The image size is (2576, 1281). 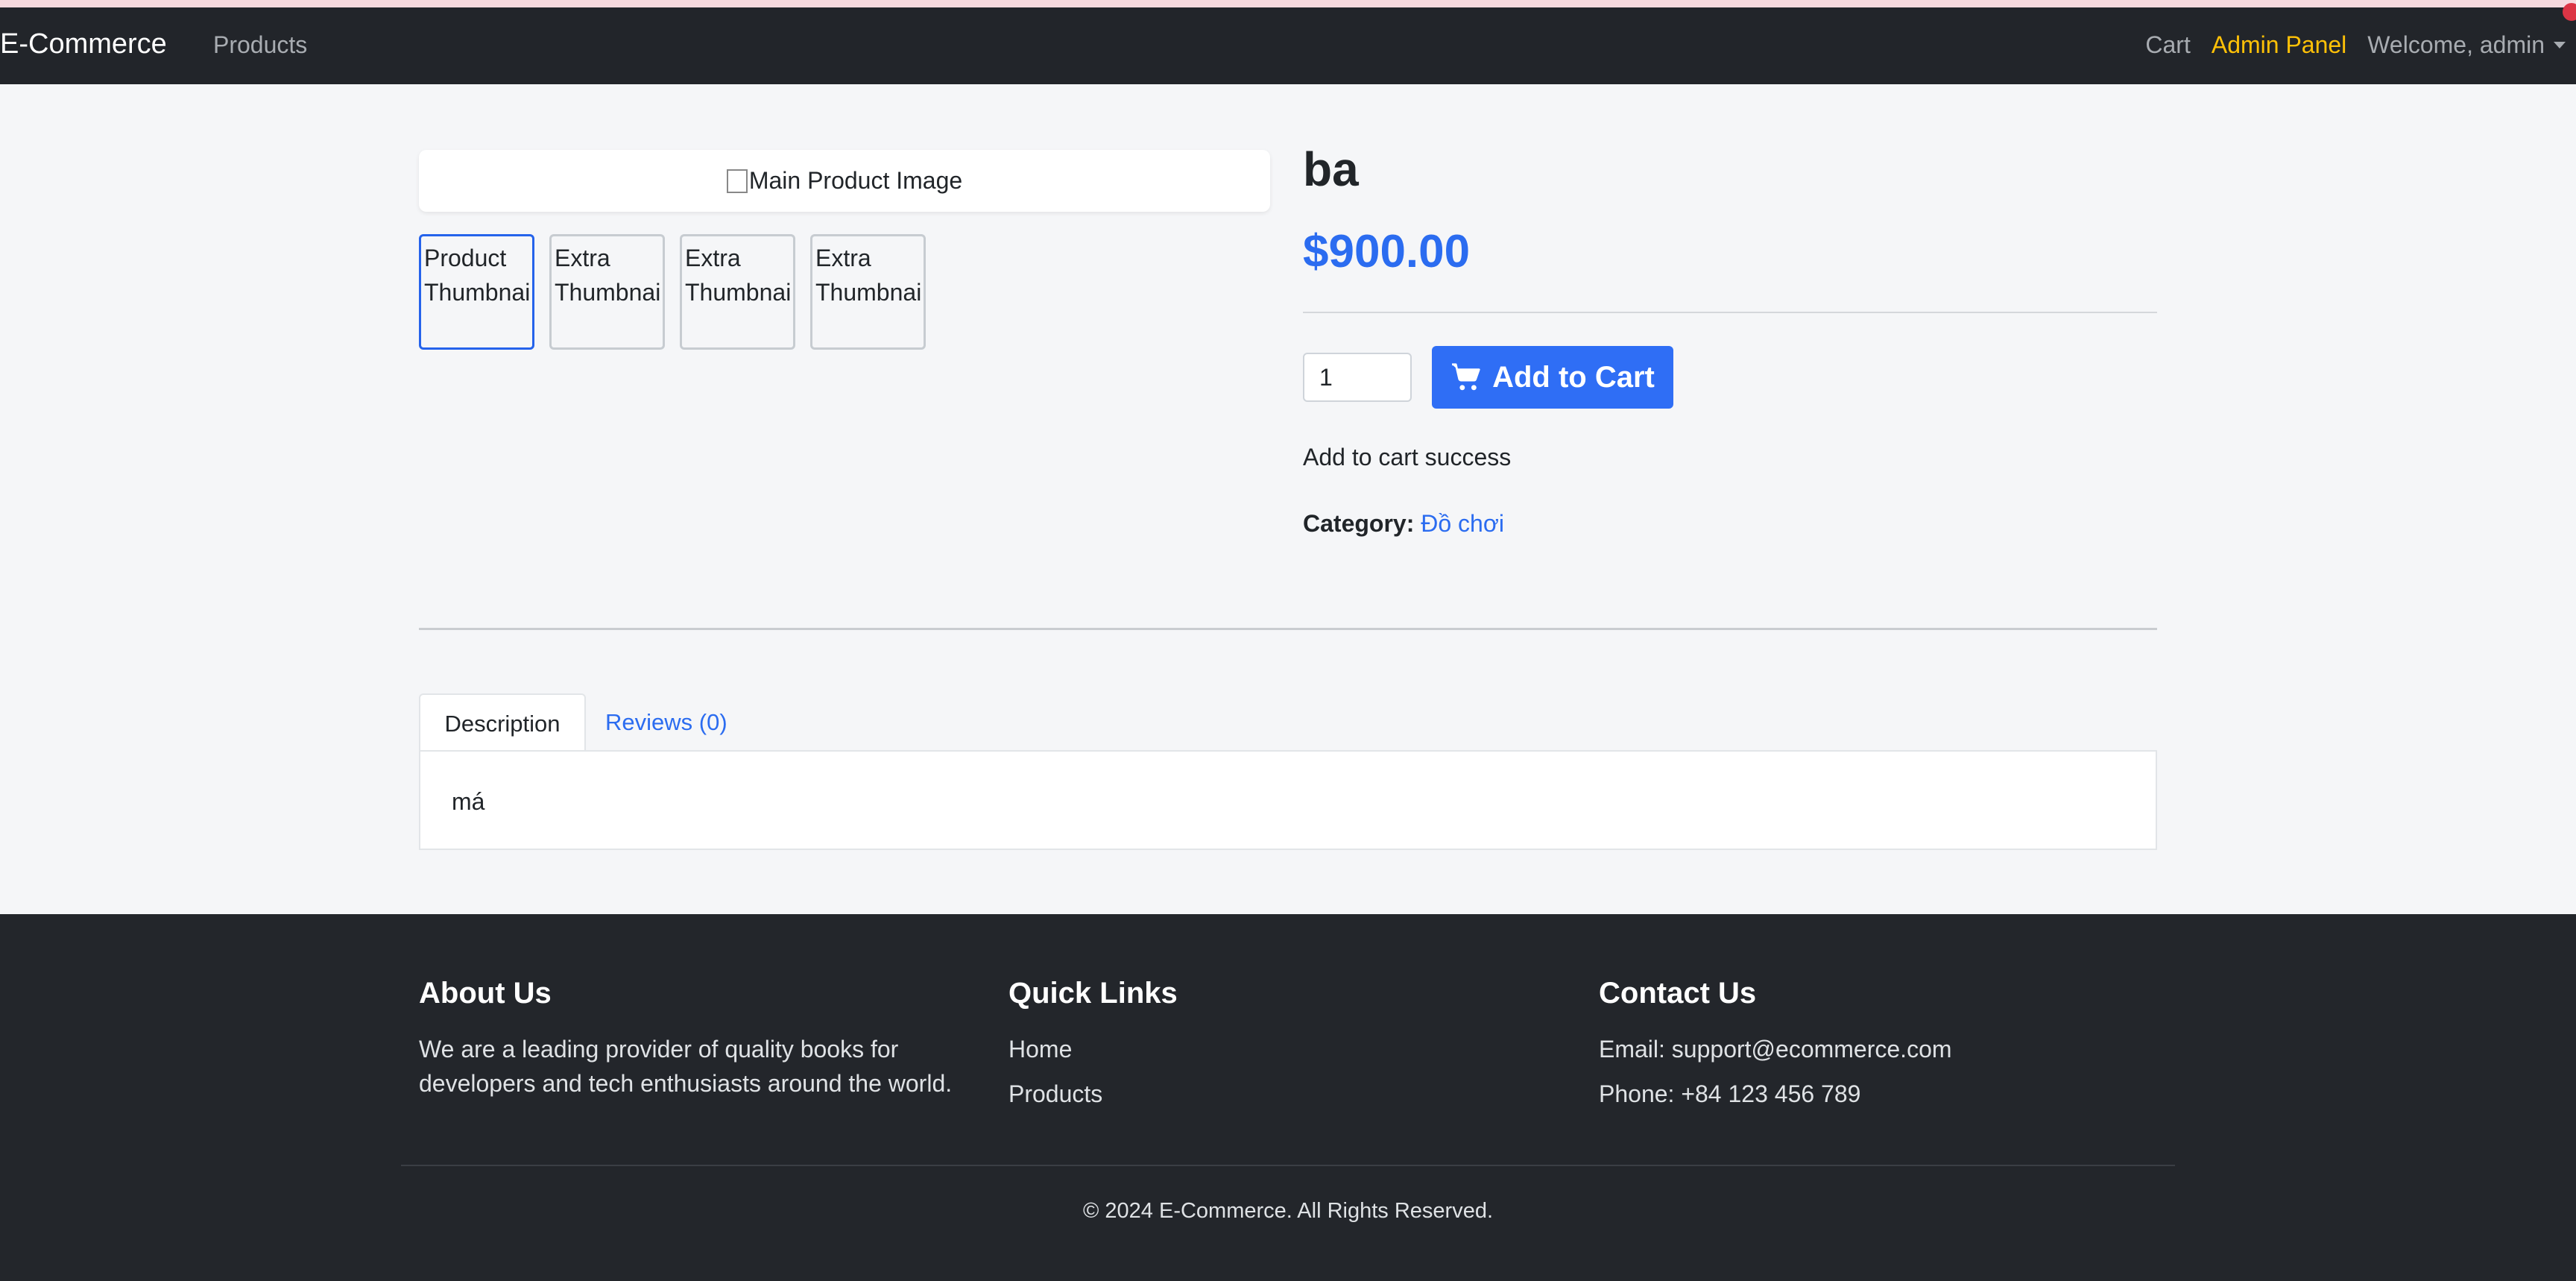 What do you see at coordinates (2279, 45) in the screenshot?
I see `nav-admin-panel-link: Admin Panel` at bounding box center [2279, 45].